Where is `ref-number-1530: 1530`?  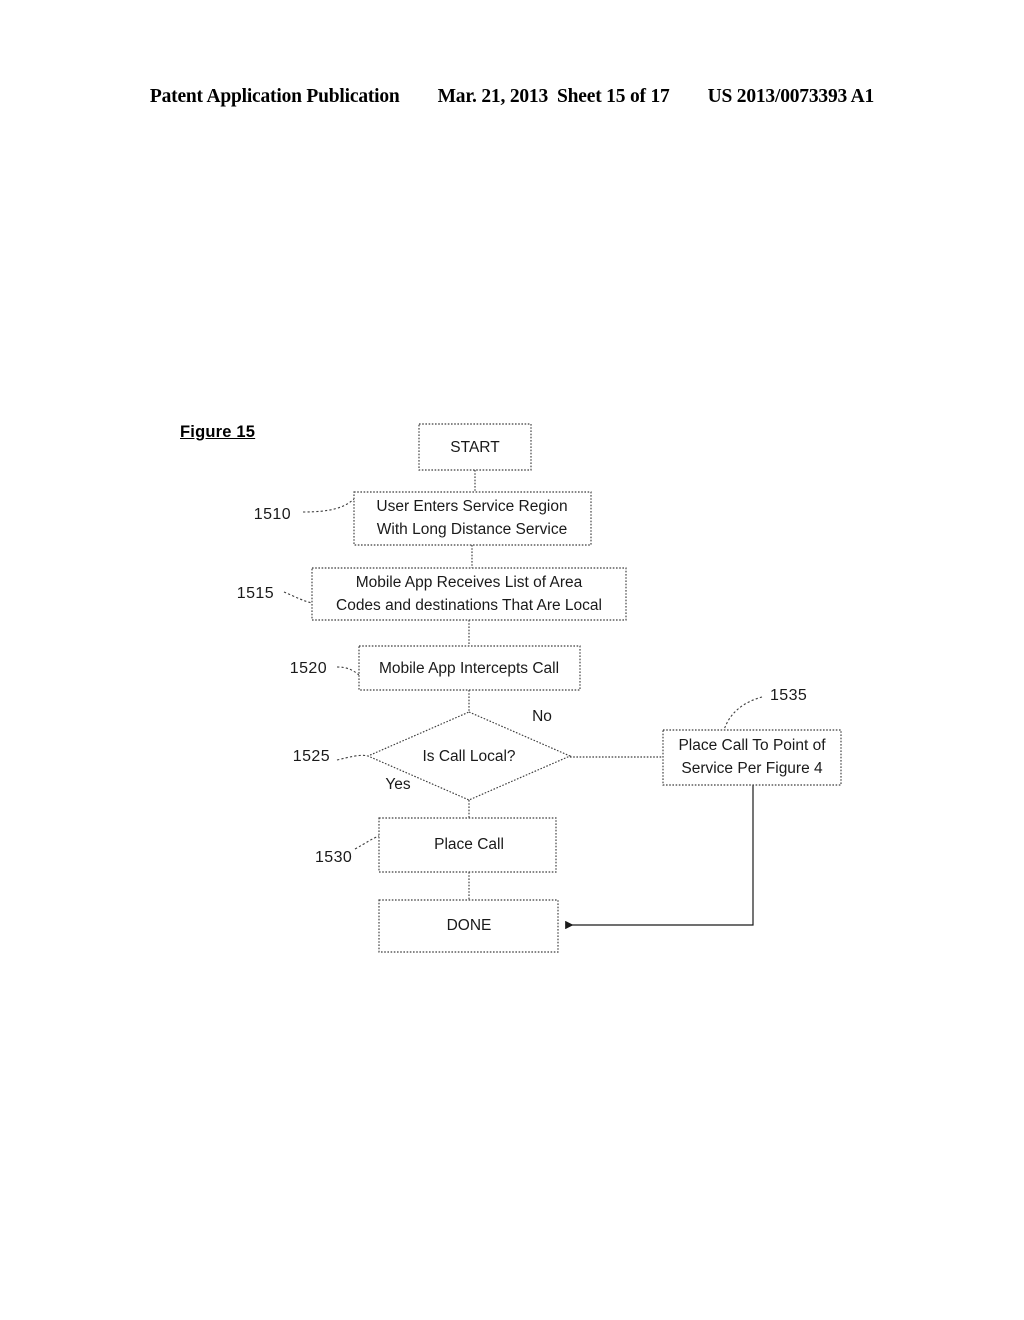 ref-number-1530: 1530 is located at coordinates (333, 857).